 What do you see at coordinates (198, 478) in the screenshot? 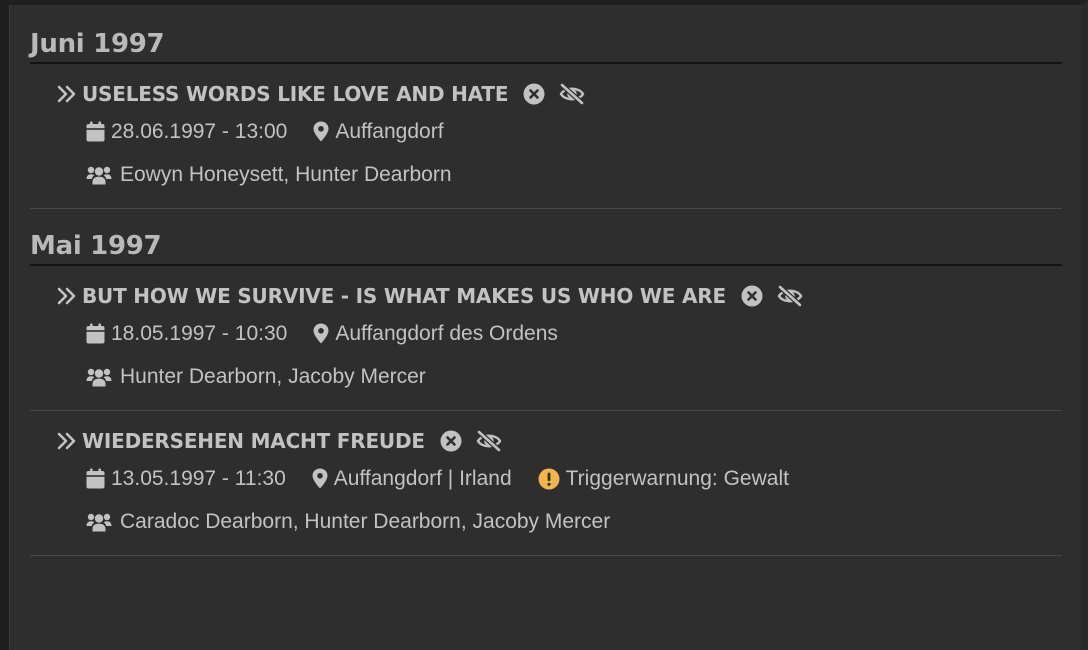
I see `event-datetime: 13.05.1997 - 11:30` at bounding box center [198, 478].